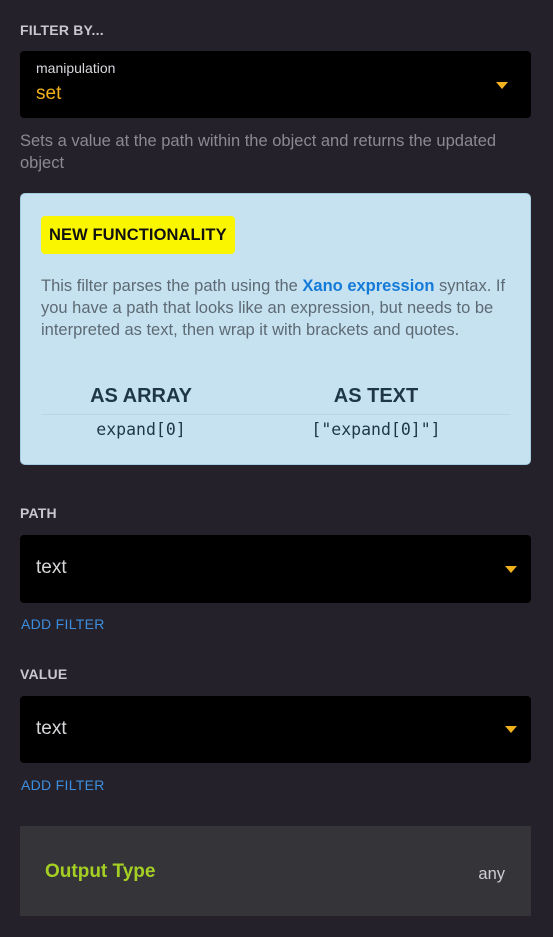  What do you see at coordinates (276, 414) in the screenshot?
I see `columns-divider` at bounding box center [276, 414].